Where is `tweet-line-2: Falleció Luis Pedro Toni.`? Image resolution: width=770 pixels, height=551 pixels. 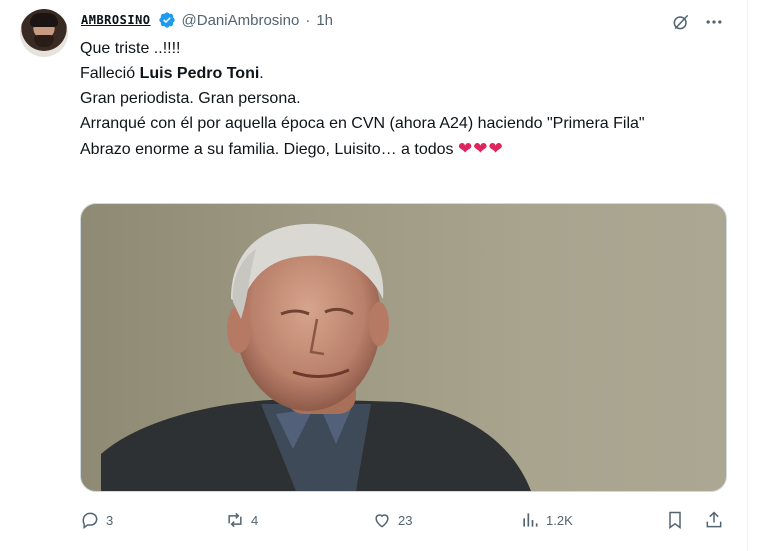 tweet-line-2: Falleció Luis Pedro Toni. is located at coordinates (405, 73).